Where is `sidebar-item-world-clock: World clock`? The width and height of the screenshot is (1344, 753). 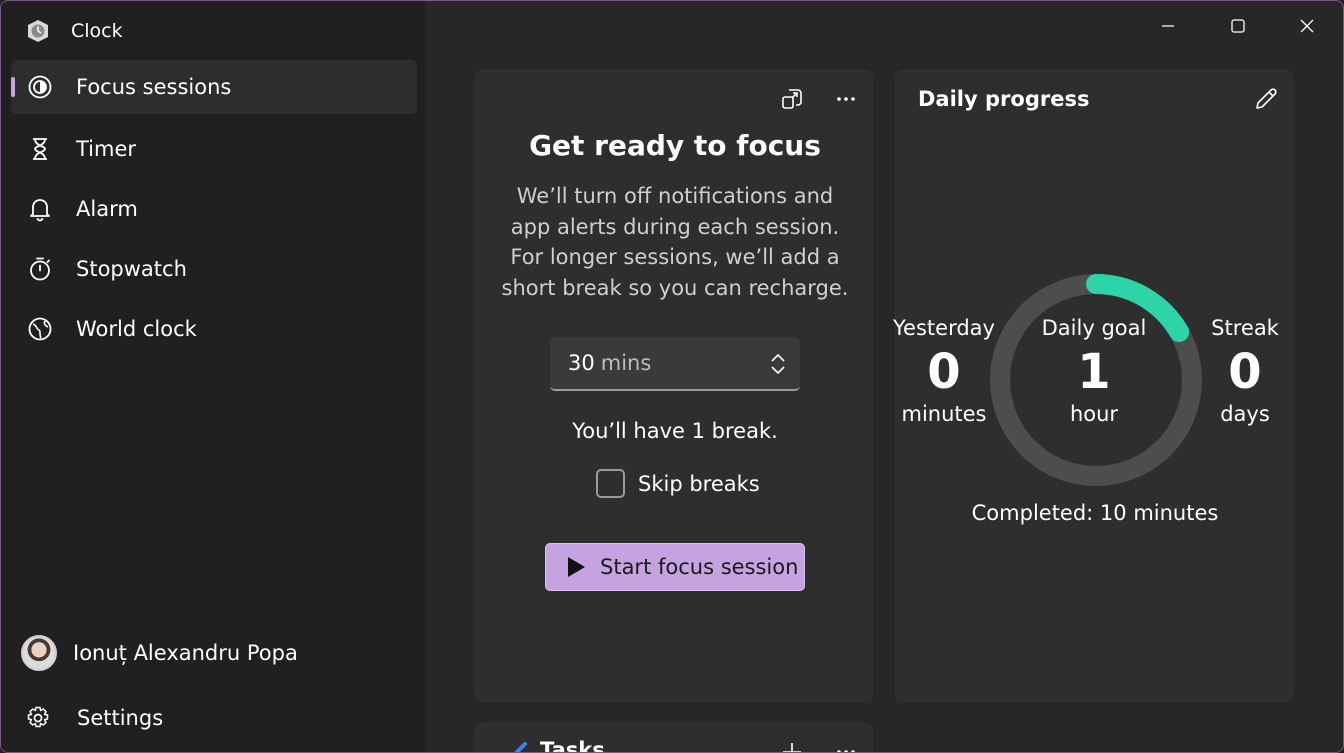
sidebar-item-world-clock: World clock is located at coordinates (214, 329).